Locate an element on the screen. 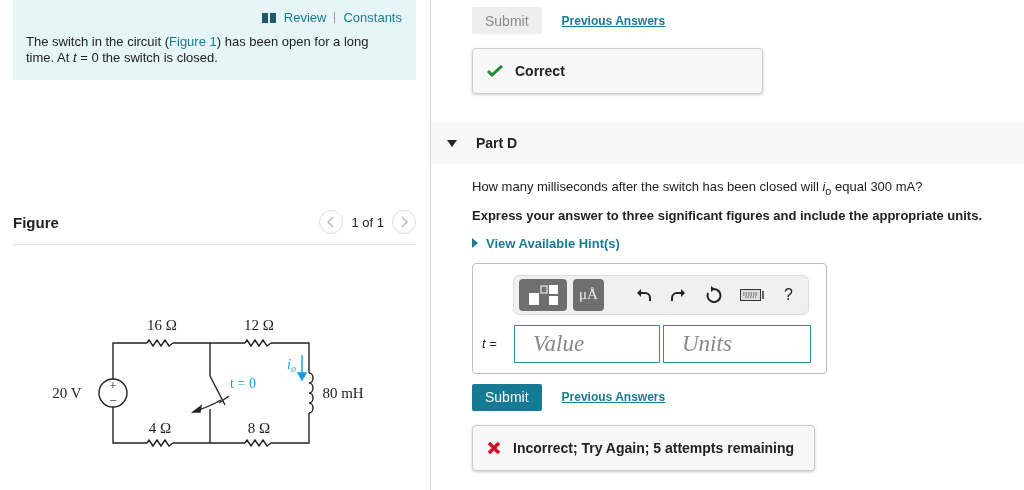 This screenshot has height=490, width=1024. hint-link: View Available Hint(s) is located at coordinates (546, 243).